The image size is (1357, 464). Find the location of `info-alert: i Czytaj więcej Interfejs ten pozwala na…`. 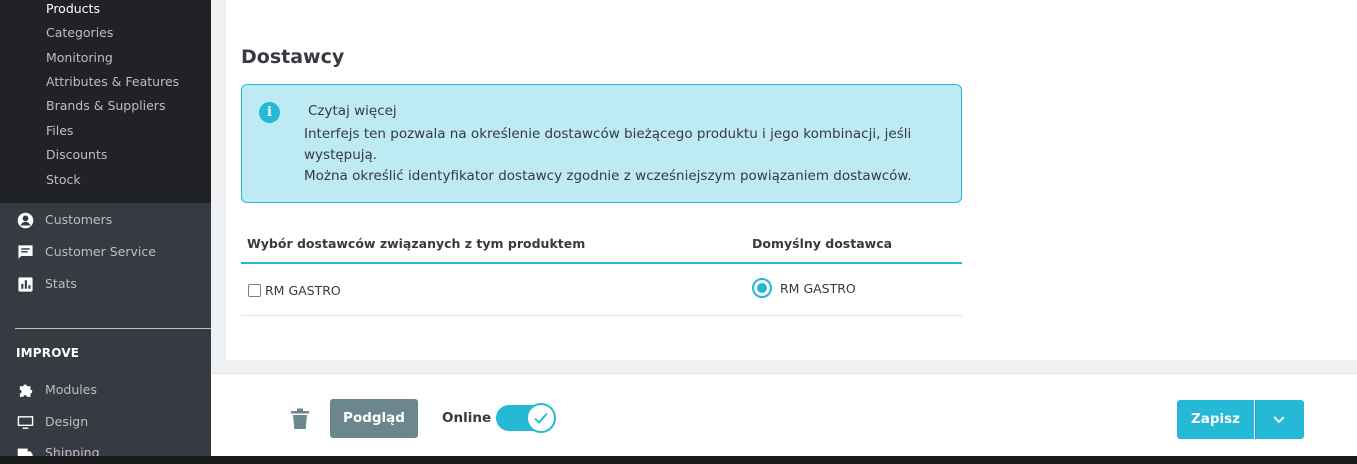

info-alert: i Czytaj więcej Interfejs ten pozwala na… is located at coordinates (601, 143).